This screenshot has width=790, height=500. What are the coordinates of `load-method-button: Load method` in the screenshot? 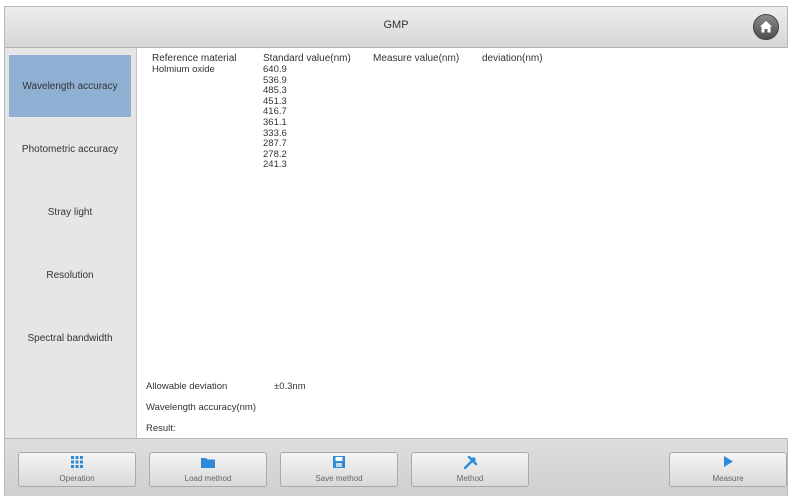 It's located at (208, 469).